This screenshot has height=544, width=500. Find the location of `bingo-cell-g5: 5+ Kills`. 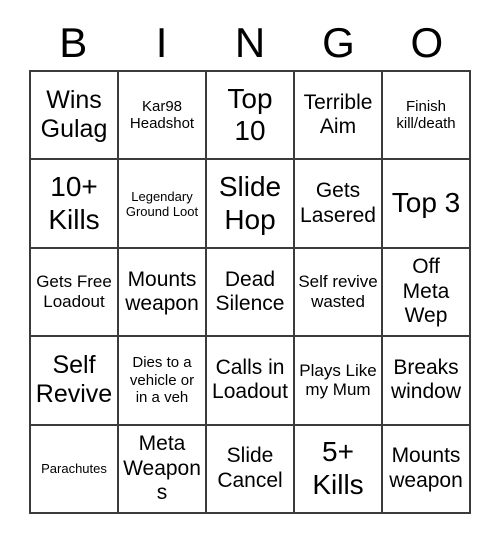

bingo-cell-g5: 5+ Kills is located at coordinates (339, 469).